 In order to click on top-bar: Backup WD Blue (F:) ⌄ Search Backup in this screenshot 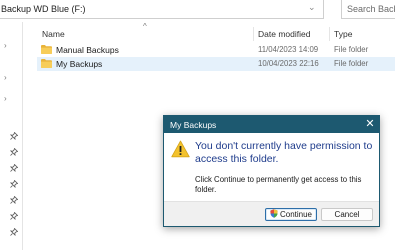, I will do `click(197, 11)`.